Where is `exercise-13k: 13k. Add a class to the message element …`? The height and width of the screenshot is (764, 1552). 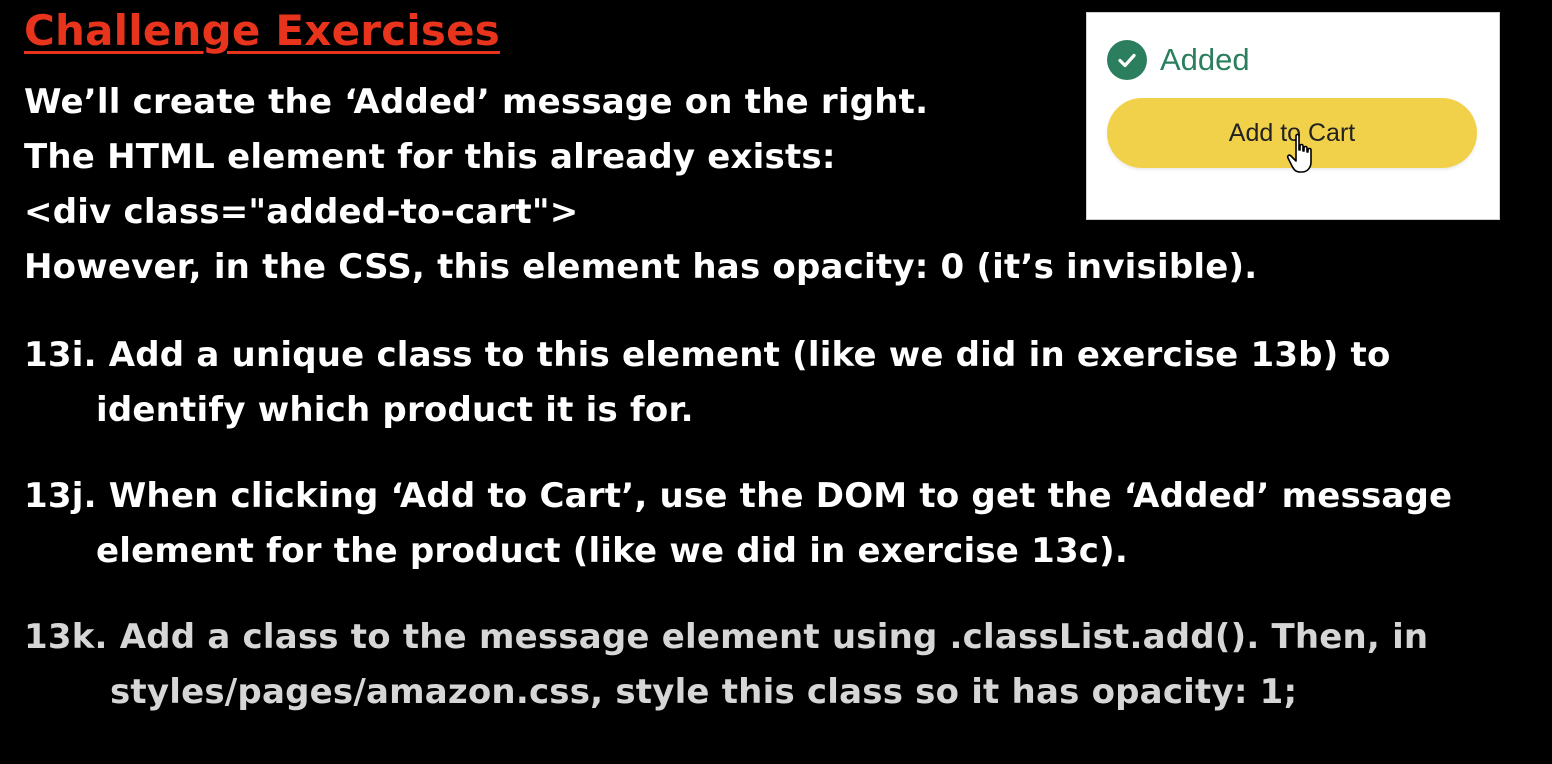
exercise-13k: 13k. Add a class to the message element … is located at coordinates (726, 665).